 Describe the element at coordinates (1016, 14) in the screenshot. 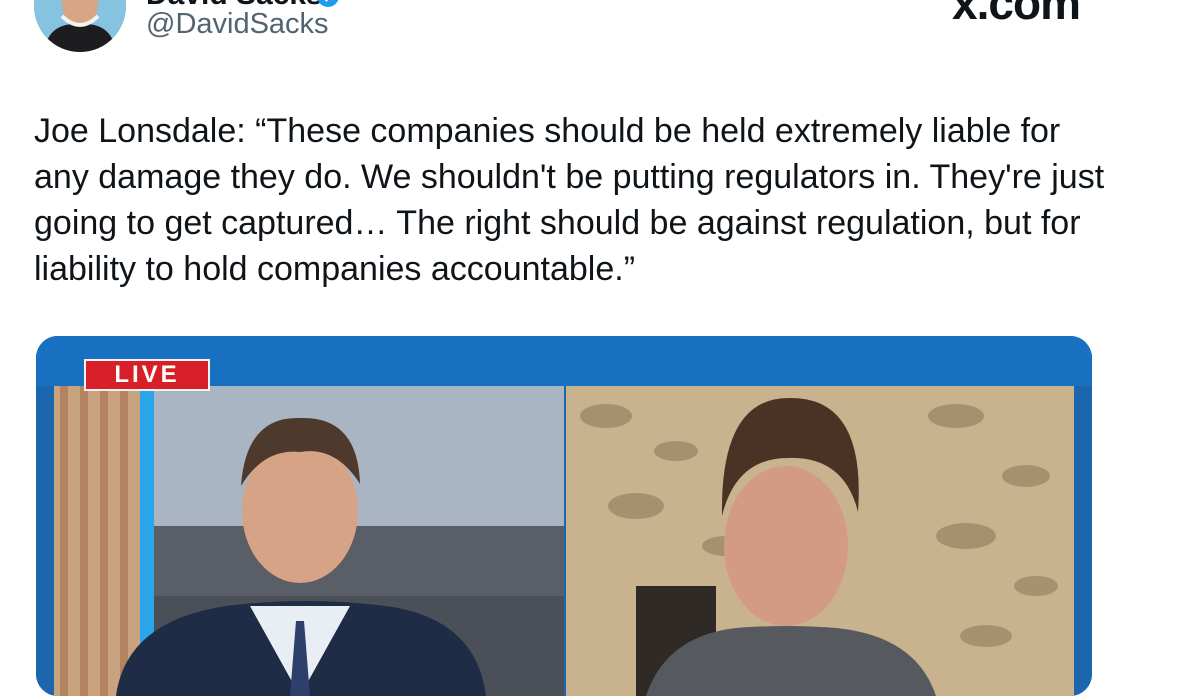

I see `brand-domain: x.com` at that location.